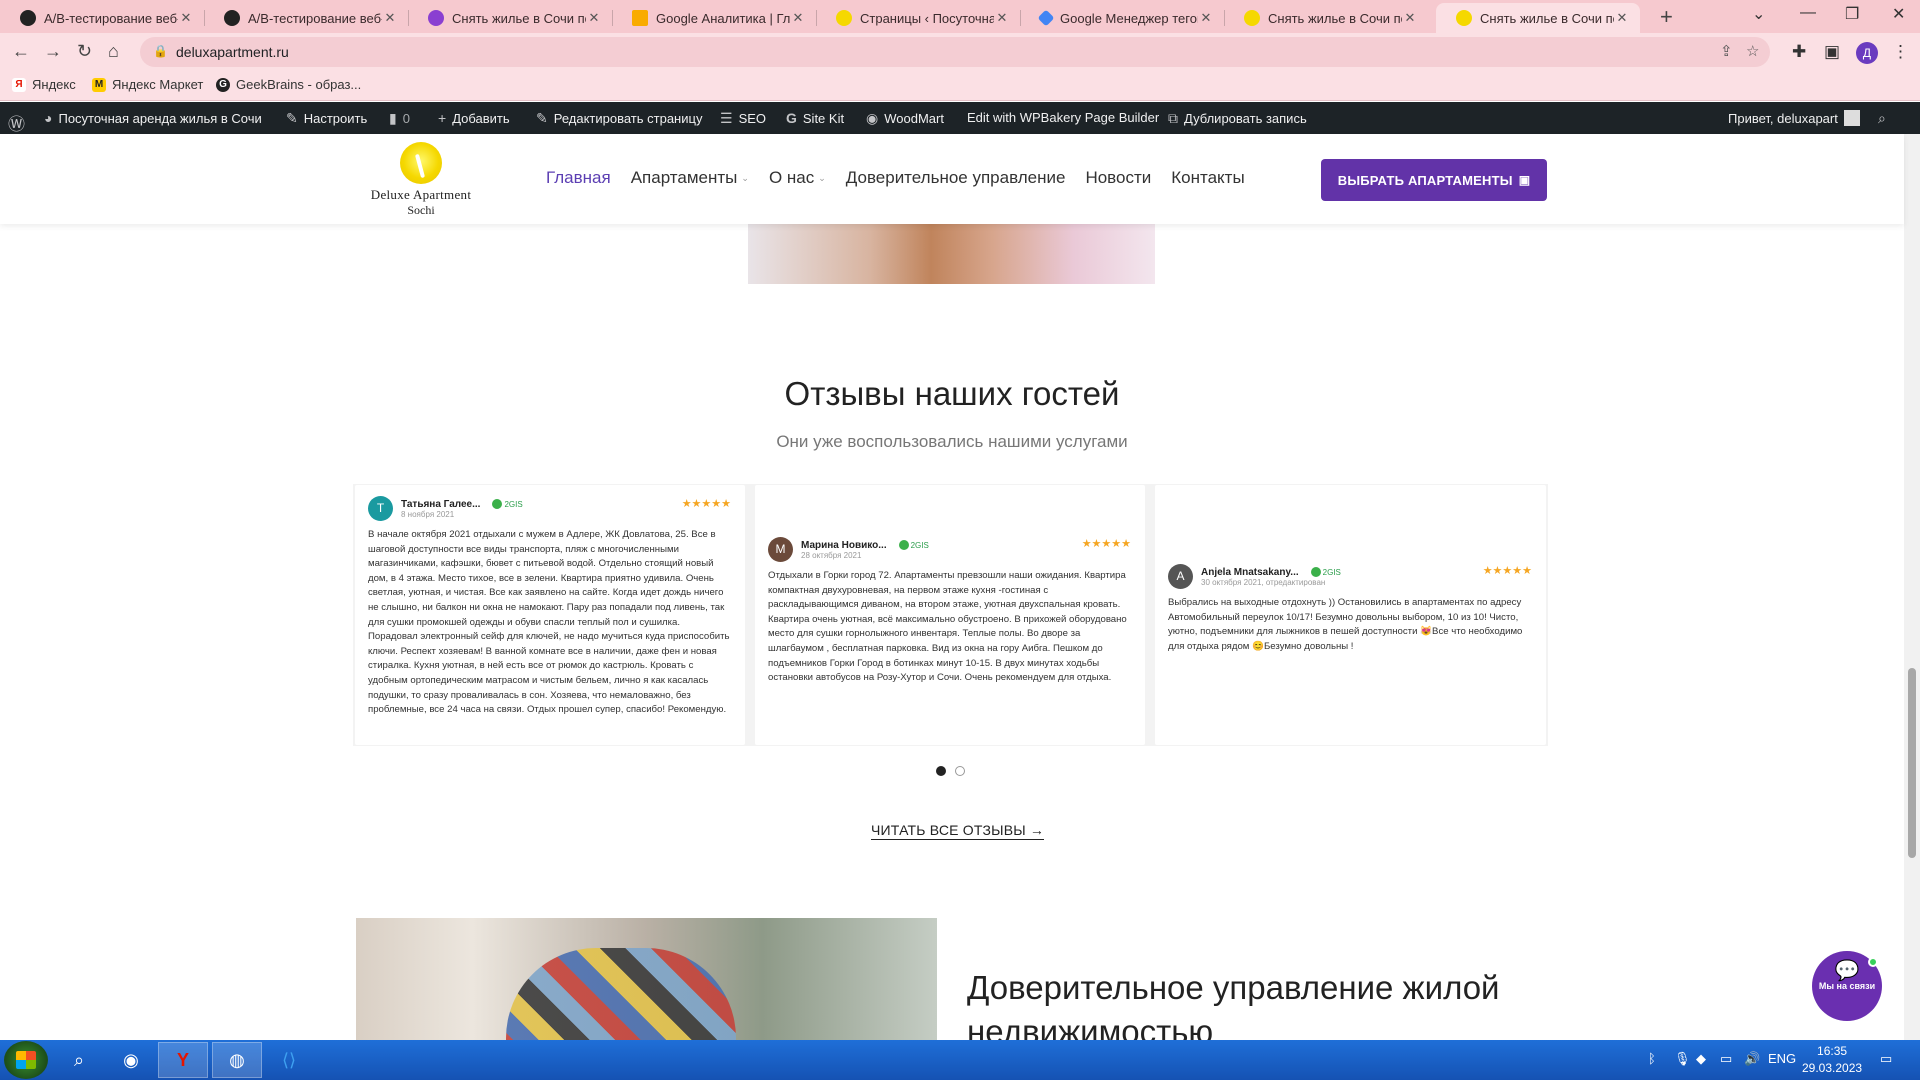  I want to click on site-logo: Deluxe Apartment Sochi, so click(421, 180).